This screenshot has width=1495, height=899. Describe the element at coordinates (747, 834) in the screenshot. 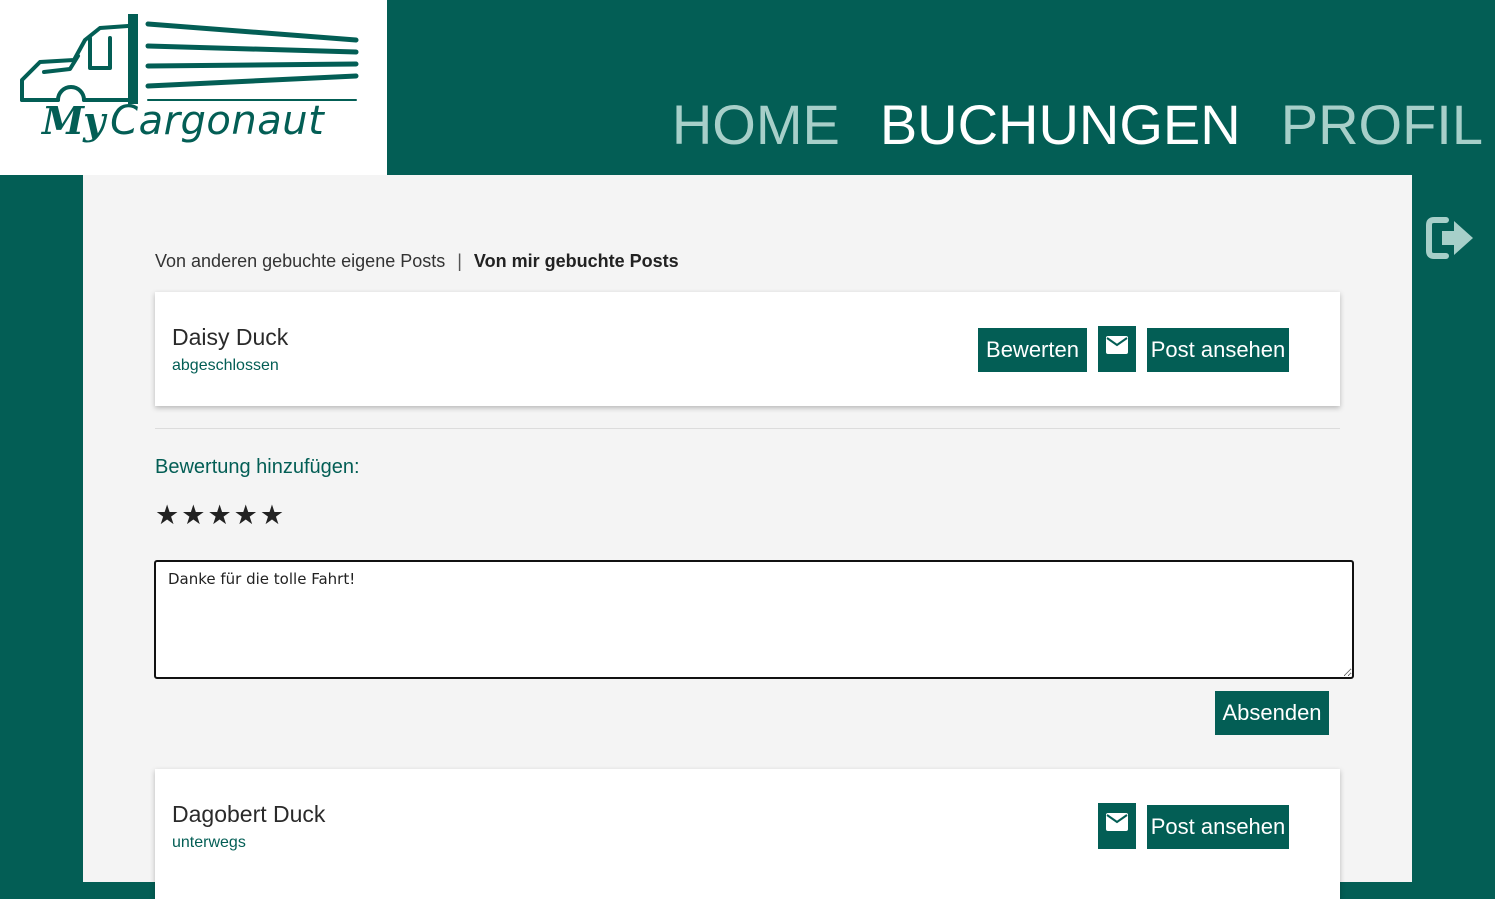

I see `booking-card: Dagobert Duck unterwegs Post ansehen` at that location.